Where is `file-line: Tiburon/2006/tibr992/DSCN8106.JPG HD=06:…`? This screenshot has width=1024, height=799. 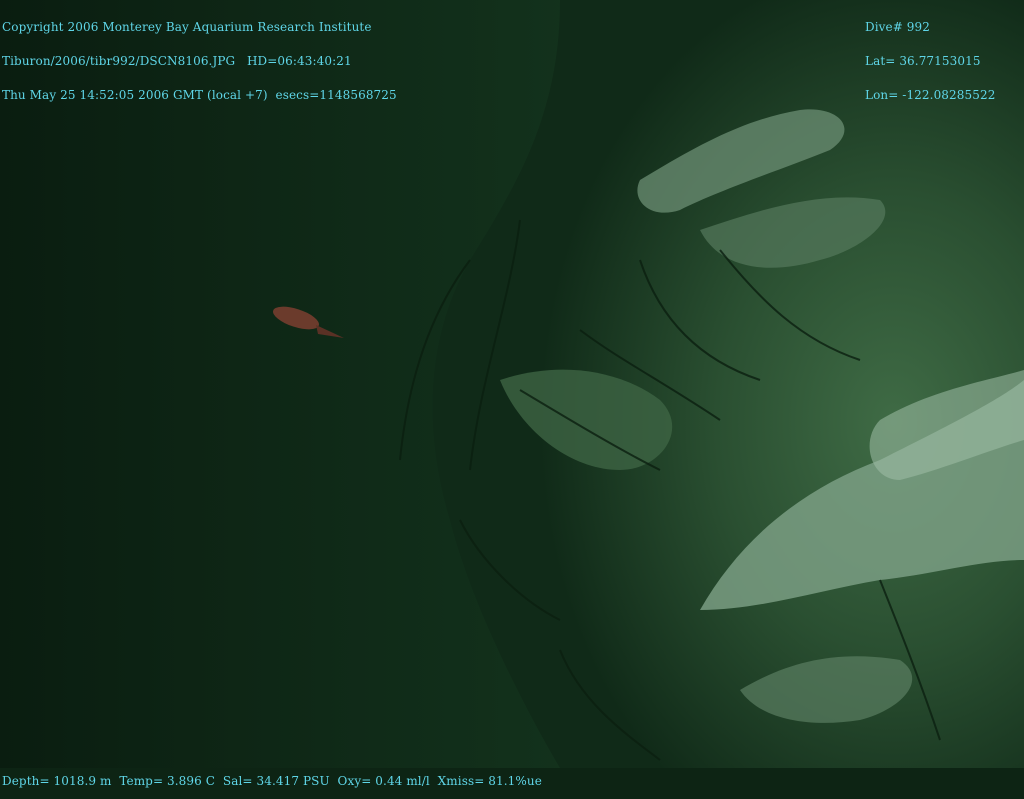 file-line: Tiburon/2006/tibr992/DSCN8106.JPG HD=06:… is located at coordinates (177, 61).